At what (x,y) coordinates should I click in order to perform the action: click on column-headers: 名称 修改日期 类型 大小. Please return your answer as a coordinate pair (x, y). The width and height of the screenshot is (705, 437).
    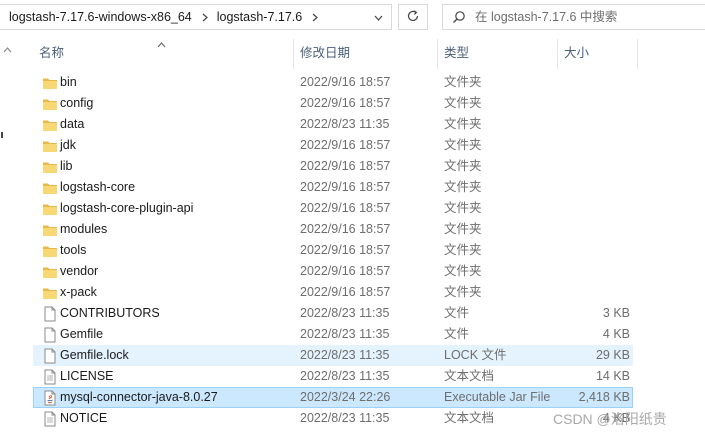
    Looking at the image, I should click on (352, 53).